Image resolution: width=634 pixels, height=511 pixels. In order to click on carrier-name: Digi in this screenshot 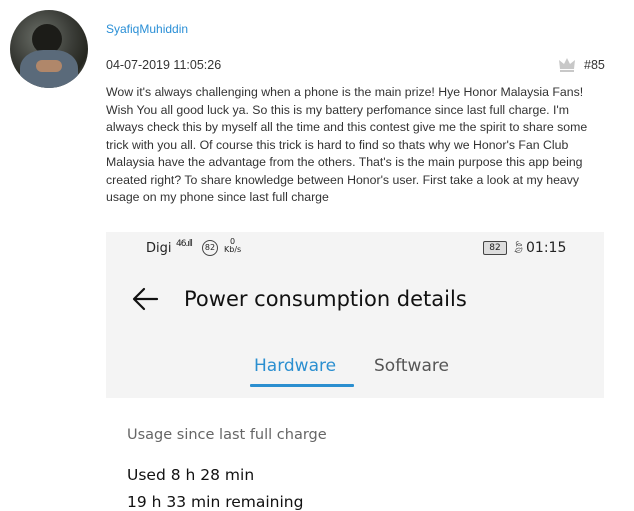, I will do `click(159, 248)`.